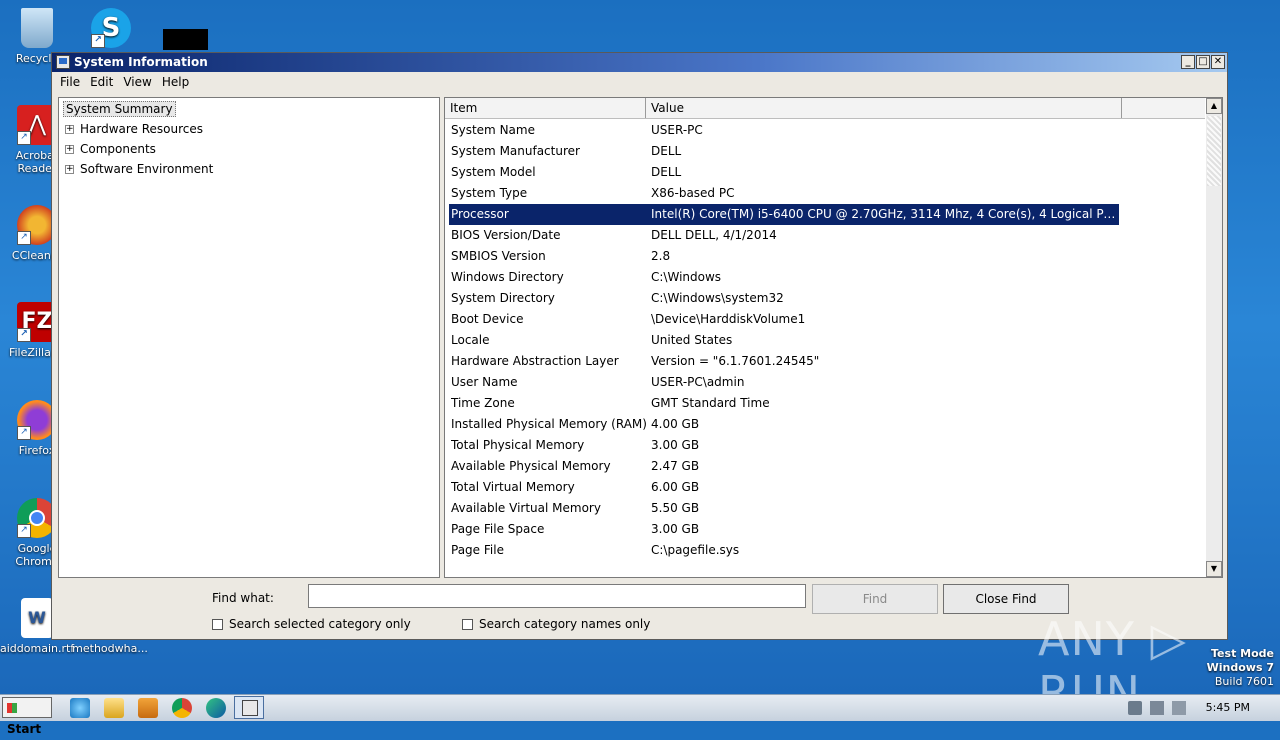 The width and height of the screenshot is (1280, 740). I want to click on system-info-taskbar-button, so click(249, 707).